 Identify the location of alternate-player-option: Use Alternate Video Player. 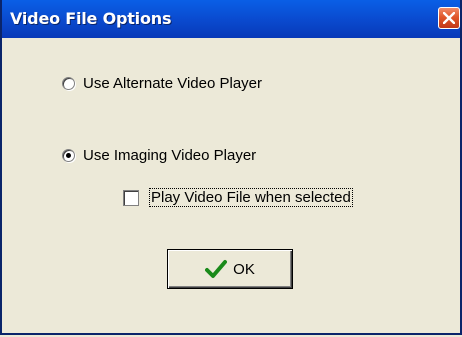
(162, 83).